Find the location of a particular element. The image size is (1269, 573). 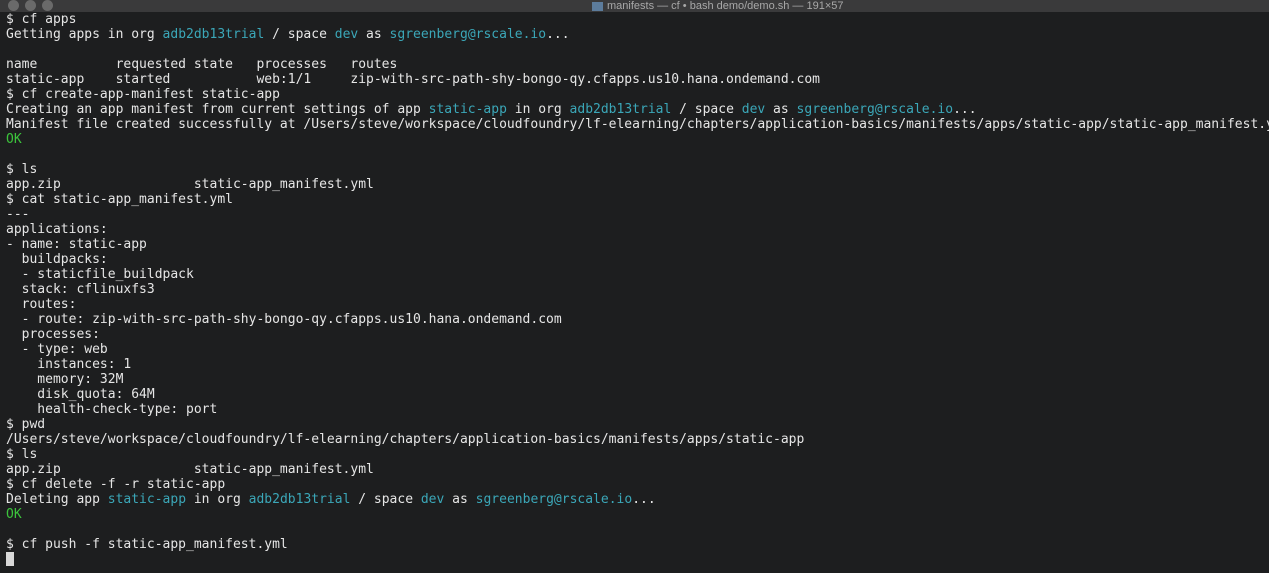

terminal-text: $ pwd is located at coordinates (26, 424).